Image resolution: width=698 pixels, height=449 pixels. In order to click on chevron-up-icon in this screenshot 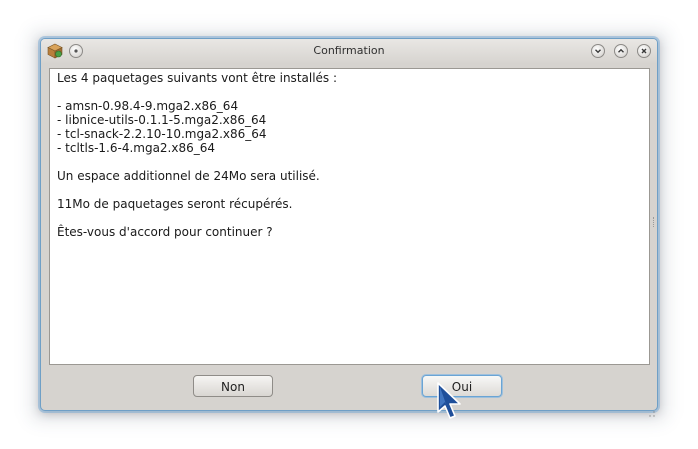, I will do `click(621, 50)`.